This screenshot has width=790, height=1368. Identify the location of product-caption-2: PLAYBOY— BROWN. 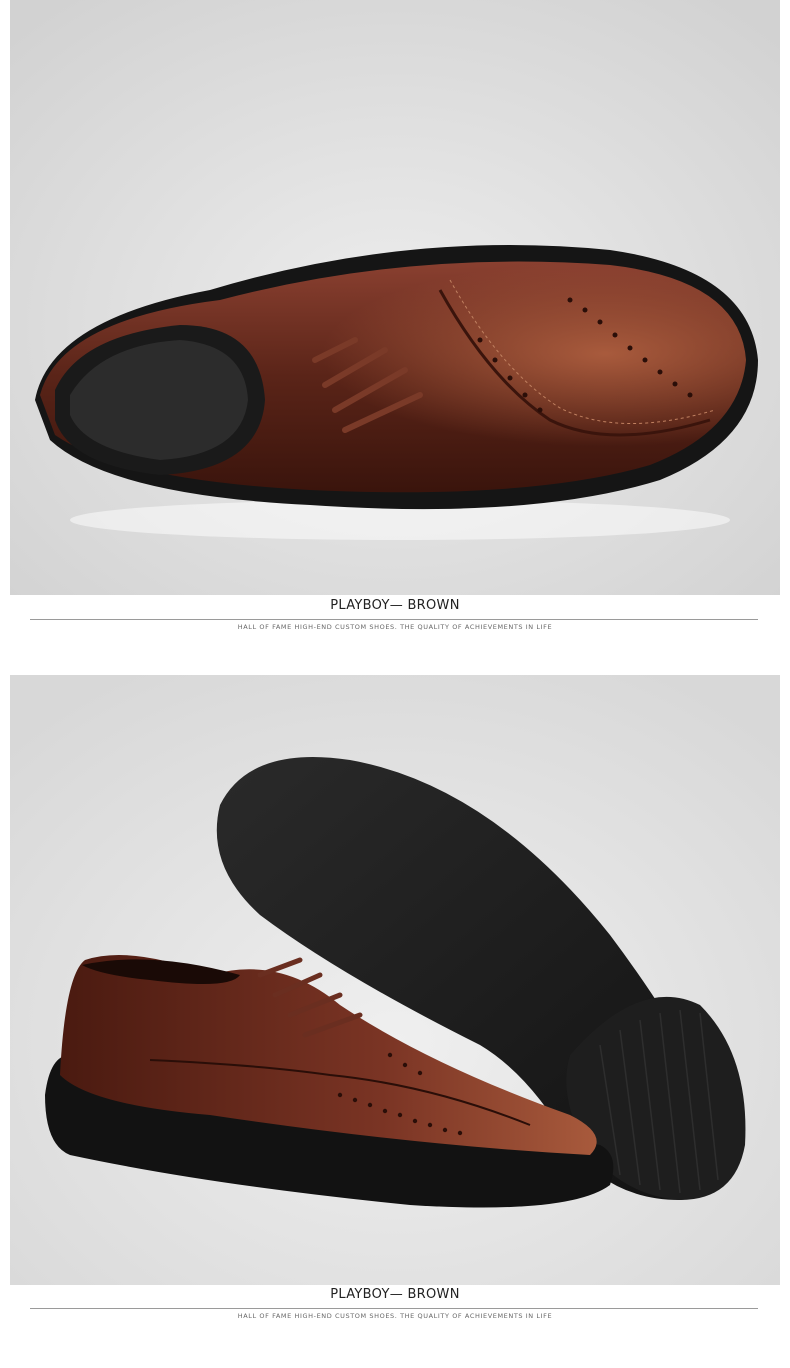
(395, 1294).